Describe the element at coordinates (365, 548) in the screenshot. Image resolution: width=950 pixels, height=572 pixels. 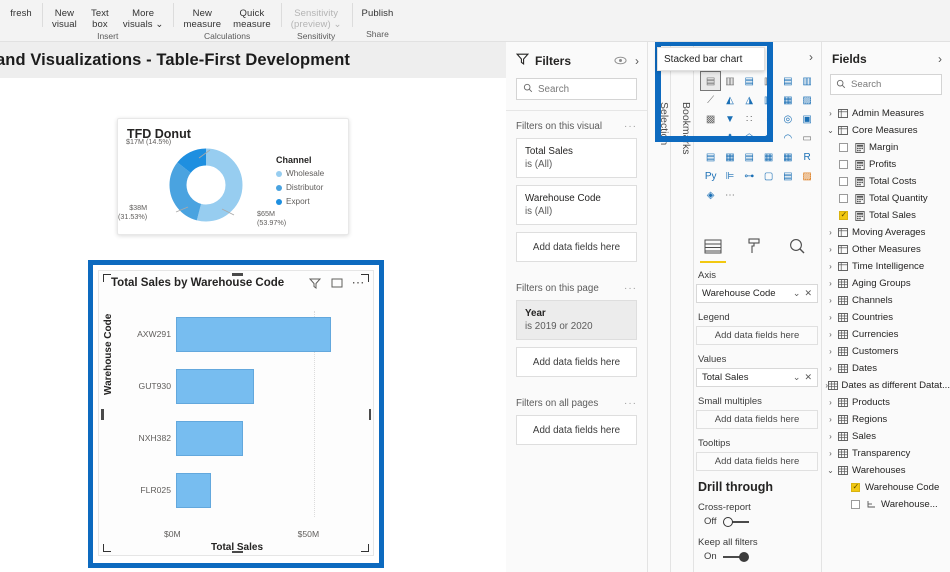
I see `resize-handle-bottom-right` at that location.